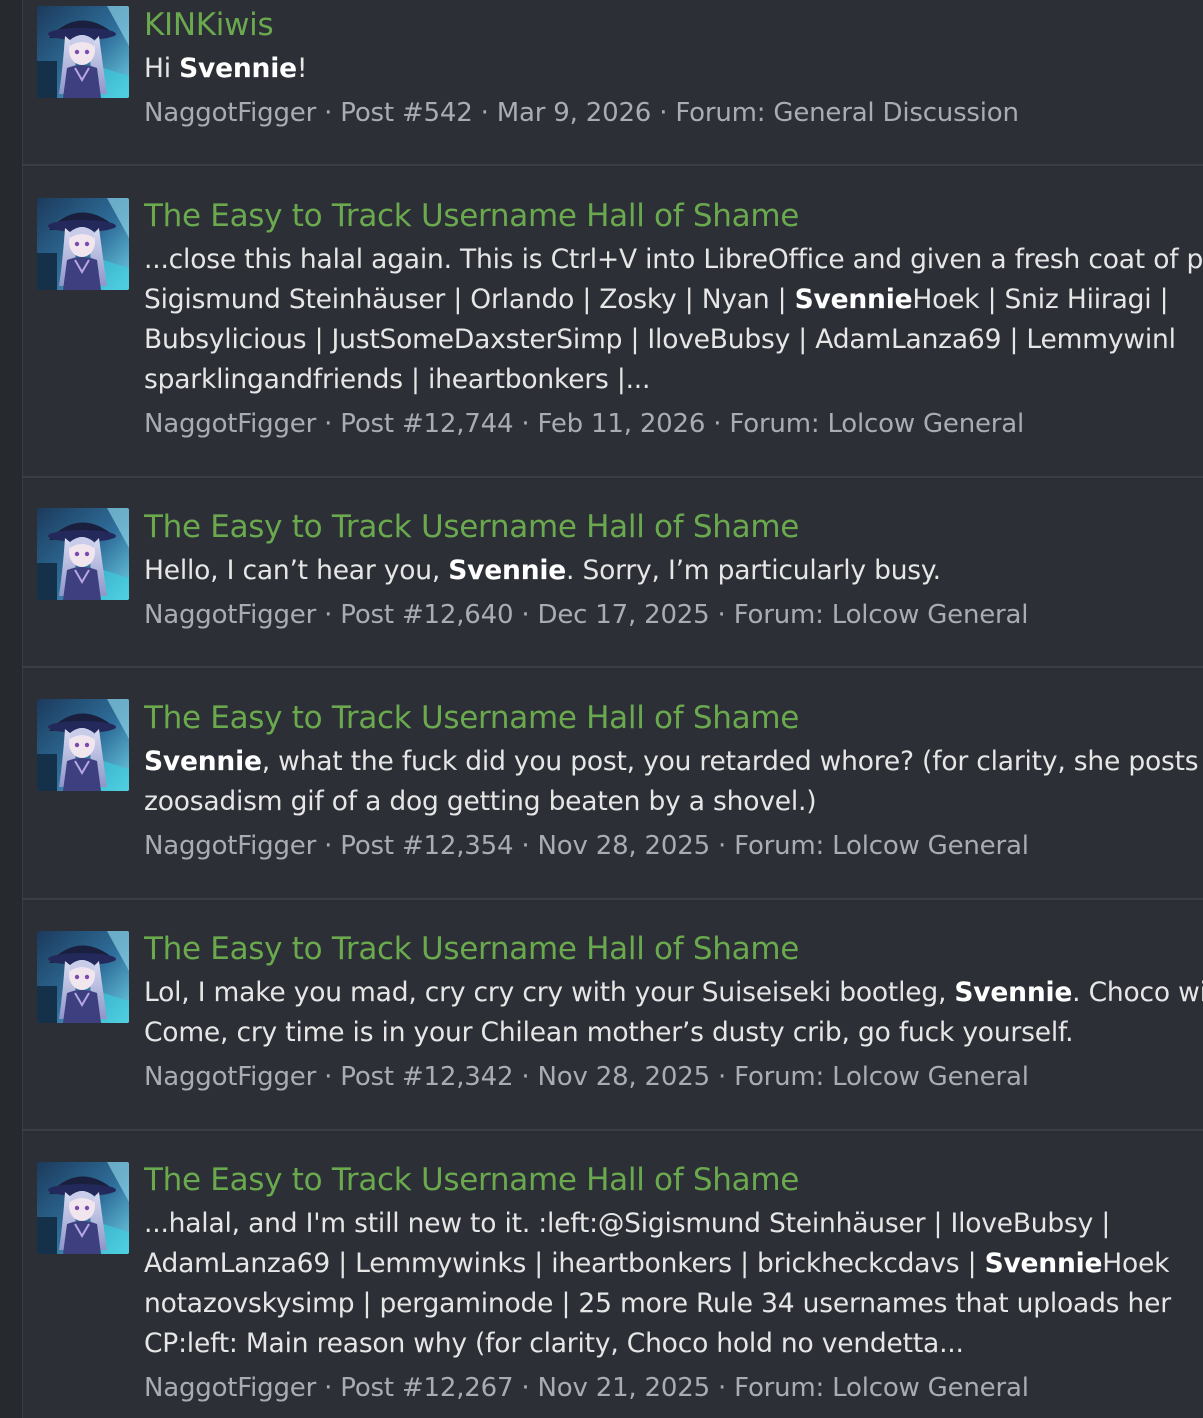  I want to click on post-number-link: Post #12,342, so click(426, 1077).